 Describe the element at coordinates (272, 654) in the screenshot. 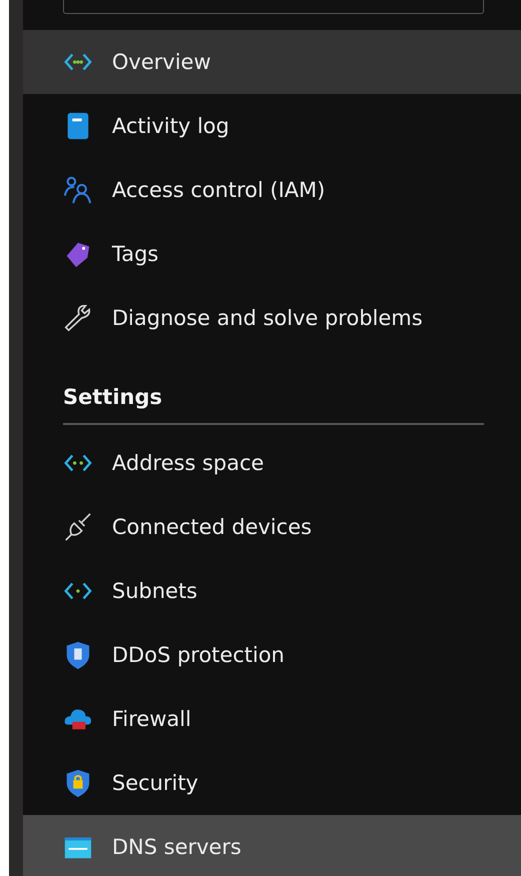

I see `menu-item: DDoS protection` at that location.